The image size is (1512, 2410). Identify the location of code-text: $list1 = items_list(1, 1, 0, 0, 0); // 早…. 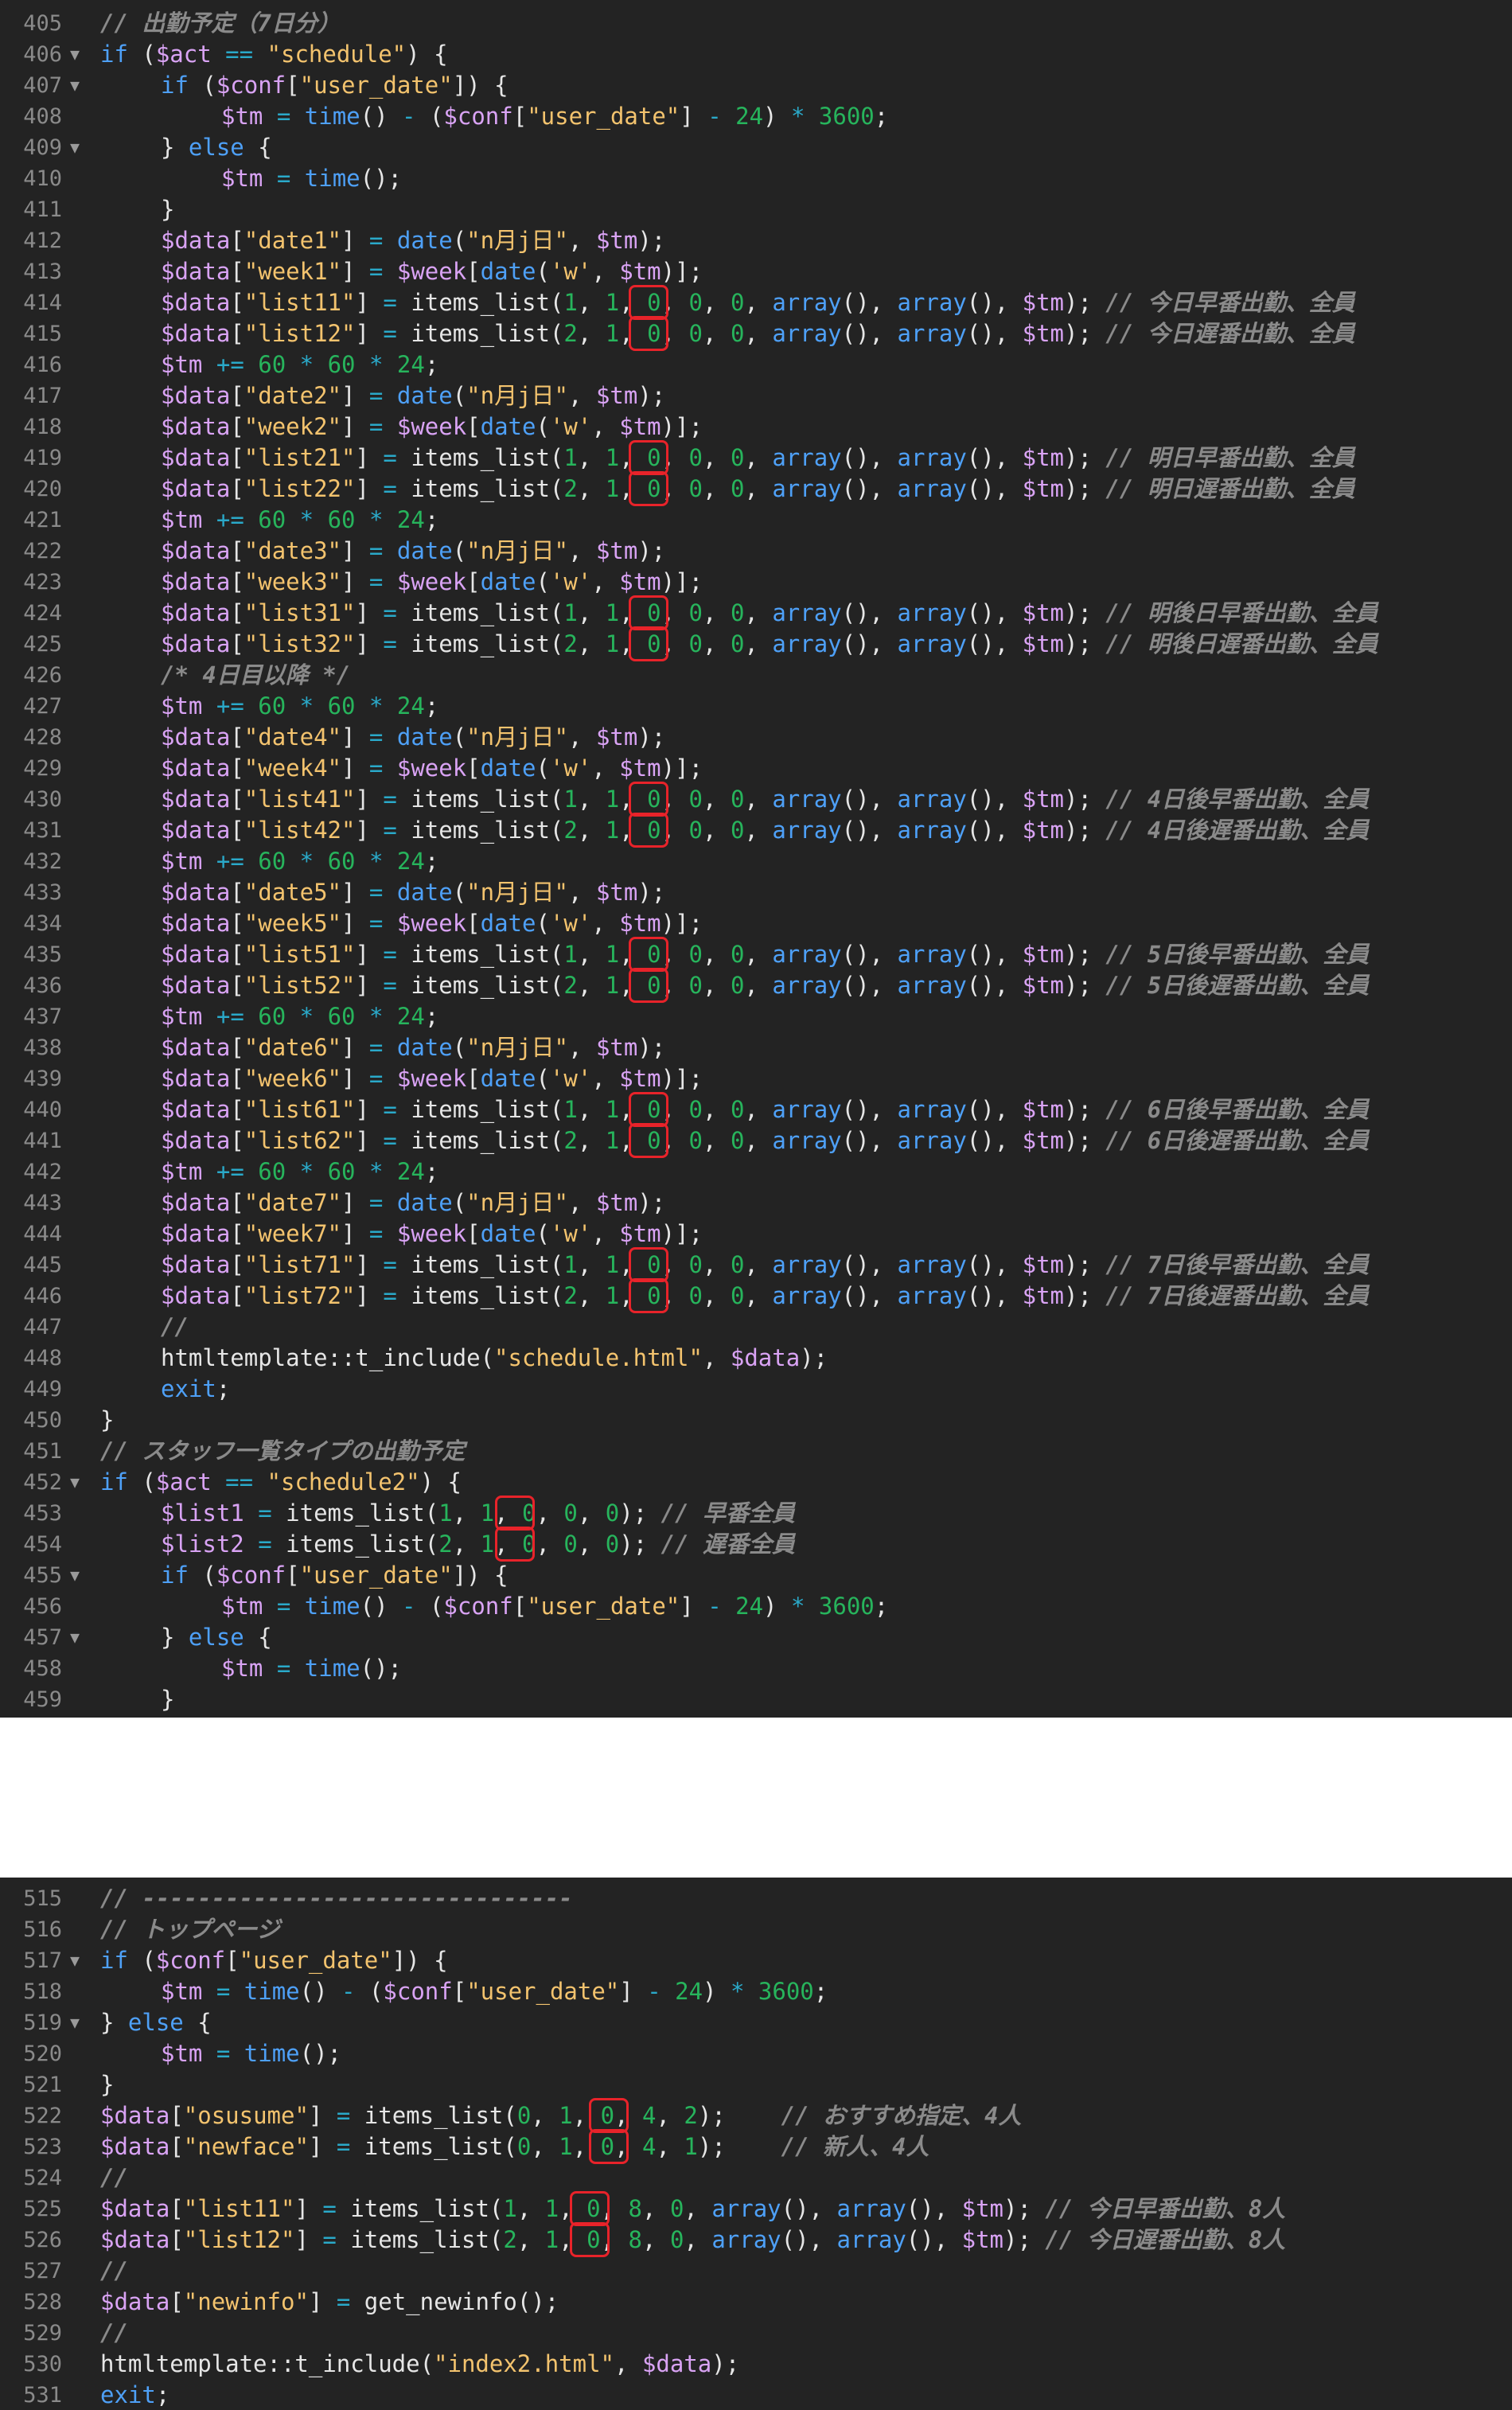
(478, 1513).